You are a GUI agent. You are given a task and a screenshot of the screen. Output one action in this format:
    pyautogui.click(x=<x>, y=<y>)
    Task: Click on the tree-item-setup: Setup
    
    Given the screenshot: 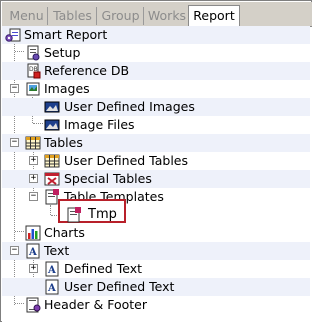 What is the action you would take?
    pyautogui.click(x=156, y=53)
    